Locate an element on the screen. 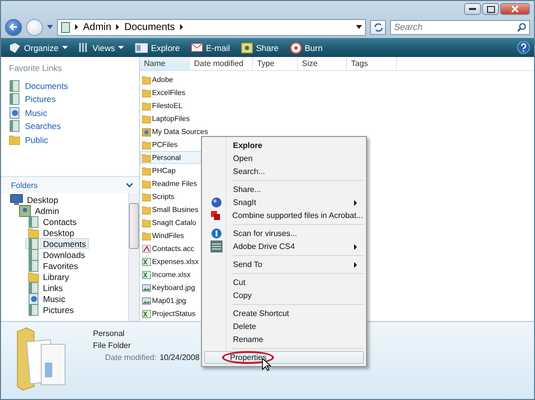 The width and height of the screenshot is (535, 400). item-type: File Folder is located at coordinates (112, 345).